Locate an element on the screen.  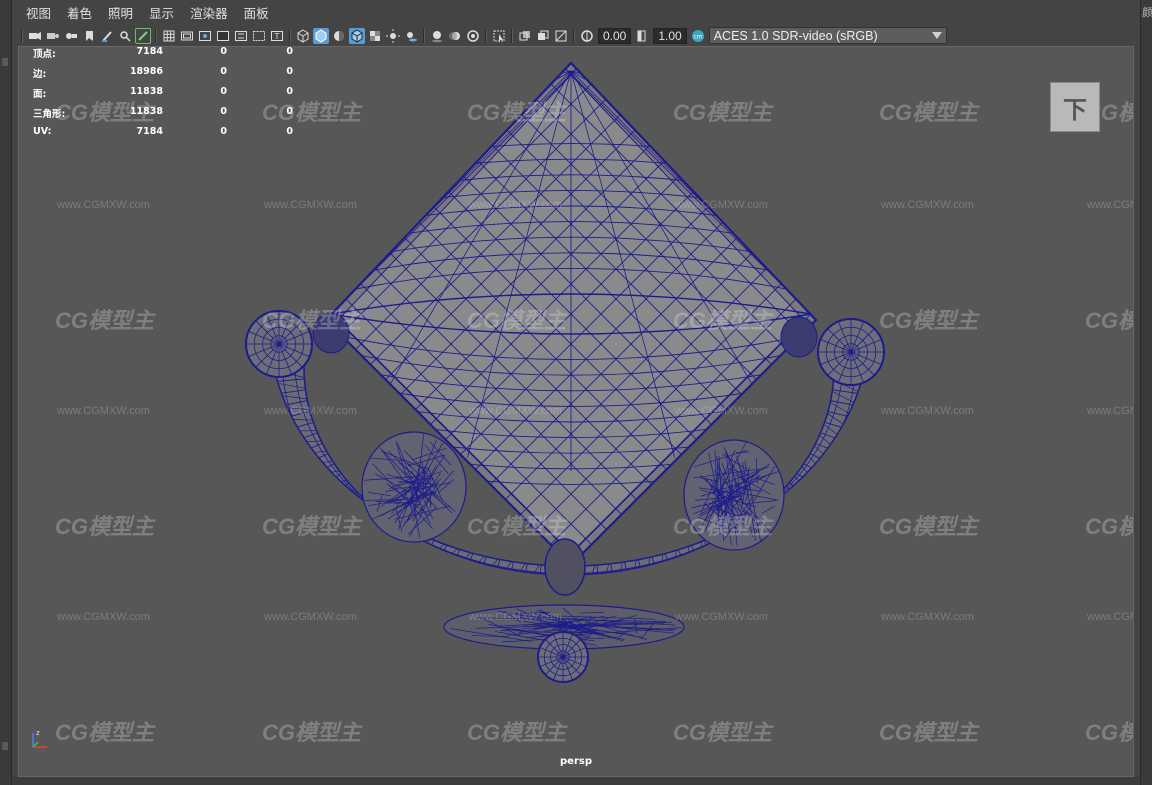
screen-space-ao-icon is located at coordinates (437, 36).